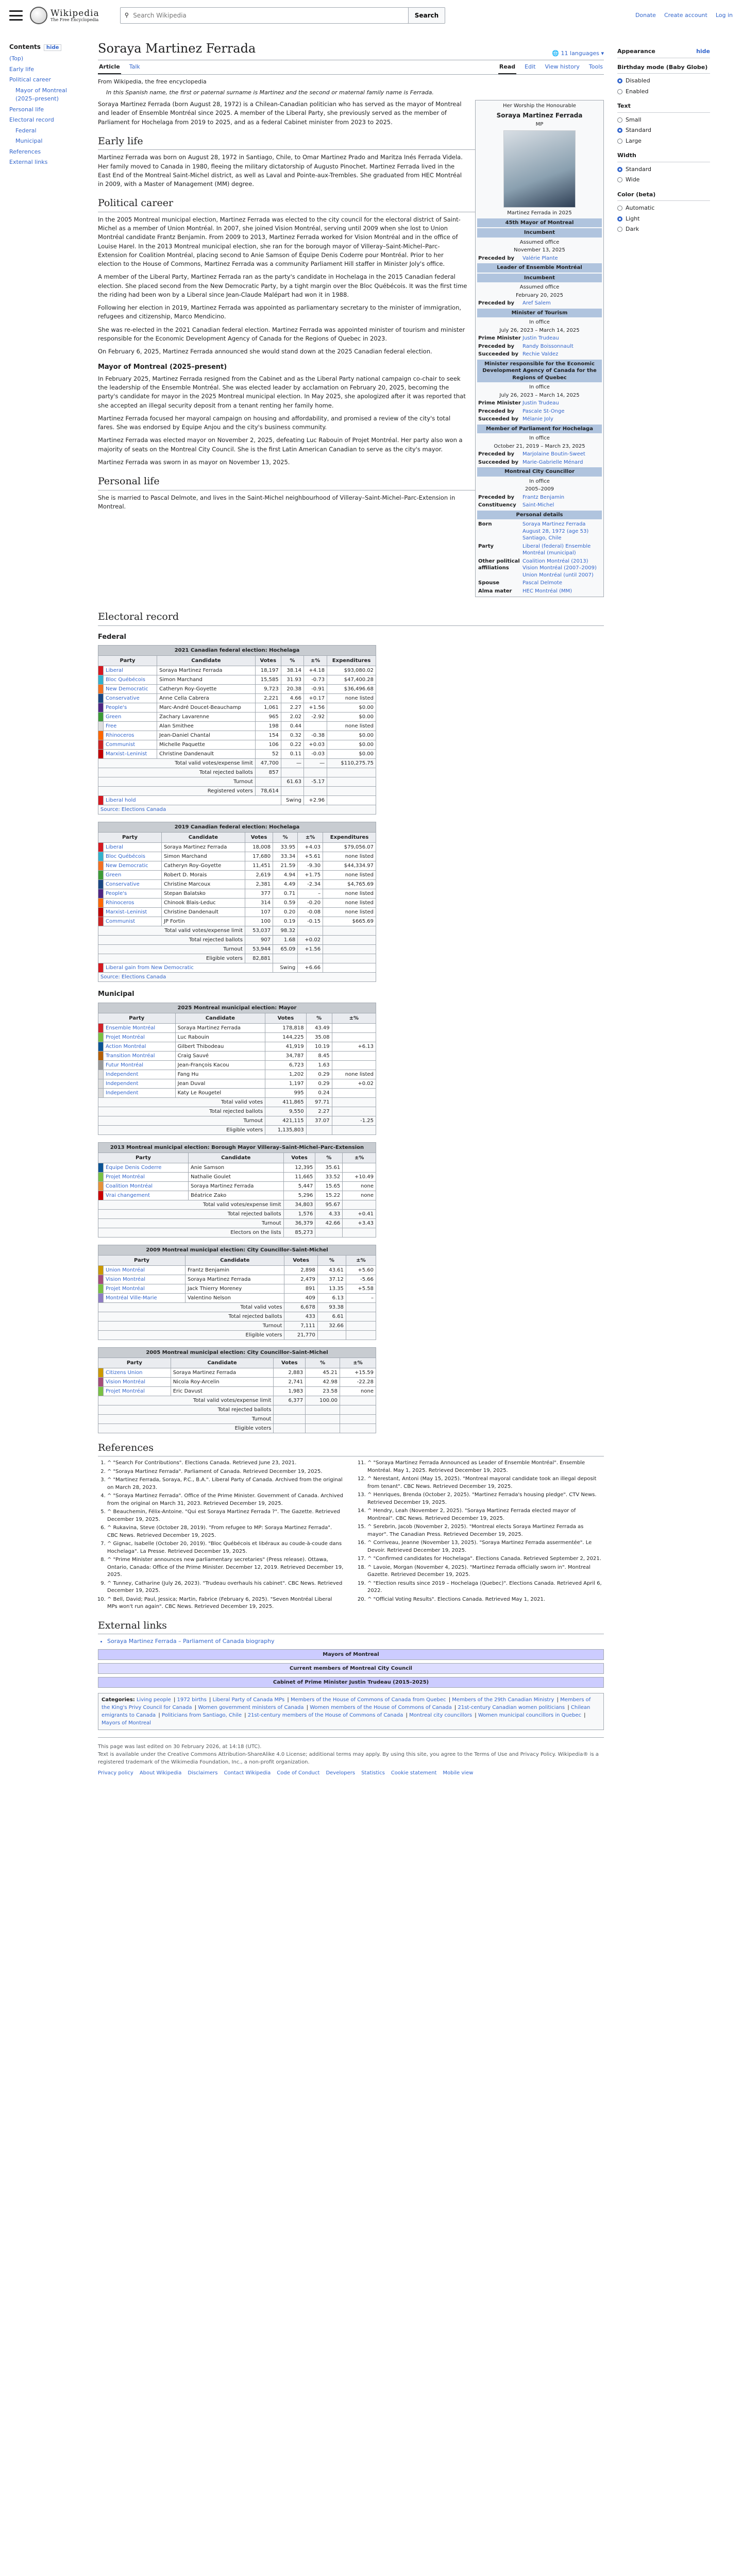 This screenshot has height=2576, width=742. I want to click on footer-link: Code of Conduct, so click(298, 1773).